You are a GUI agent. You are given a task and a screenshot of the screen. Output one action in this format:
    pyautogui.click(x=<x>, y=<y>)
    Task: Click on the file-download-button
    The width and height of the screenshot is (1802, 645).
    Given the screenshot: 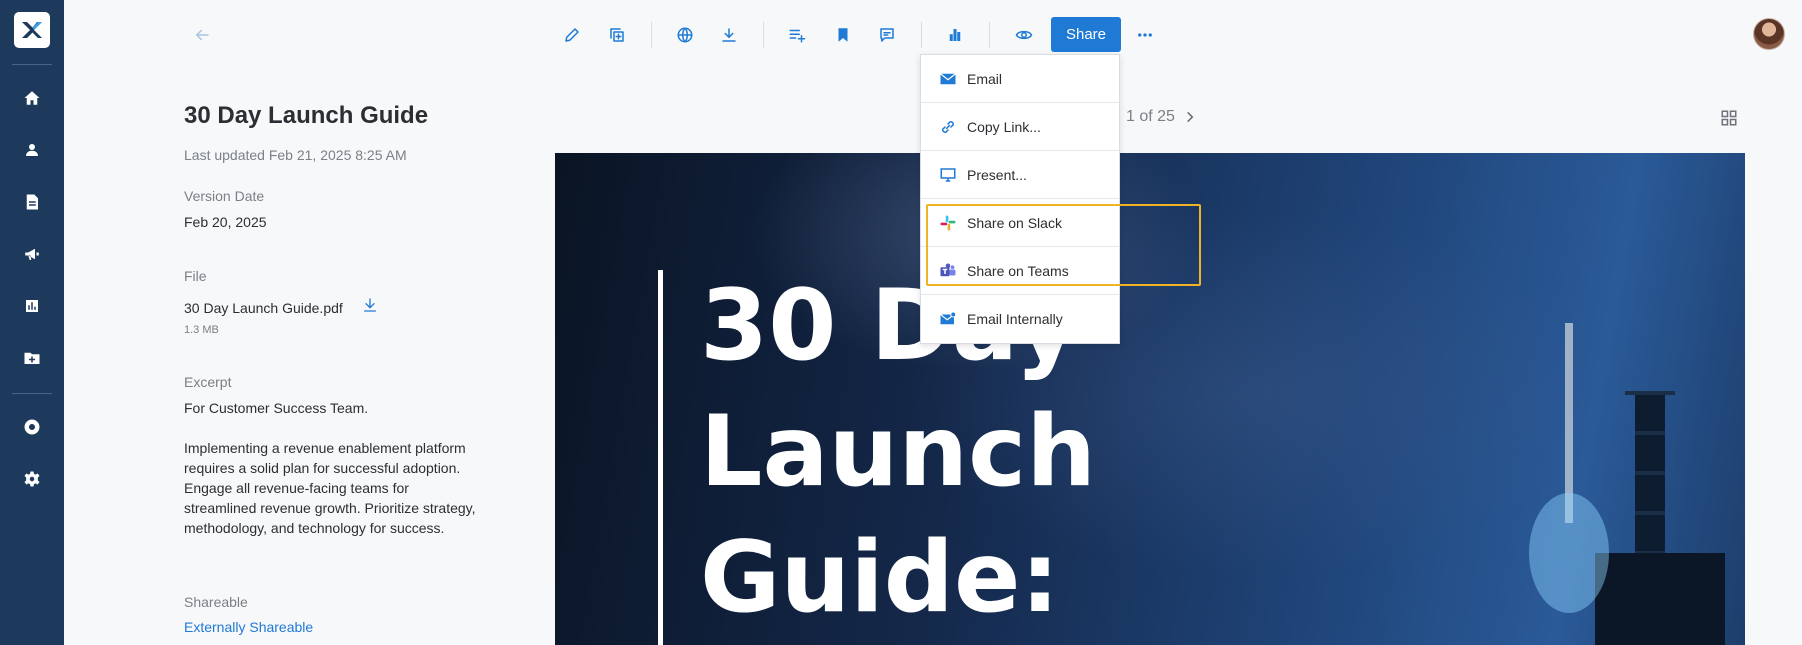 What is the action you would take?
    pyautogui.click(x=371, y=306)
    